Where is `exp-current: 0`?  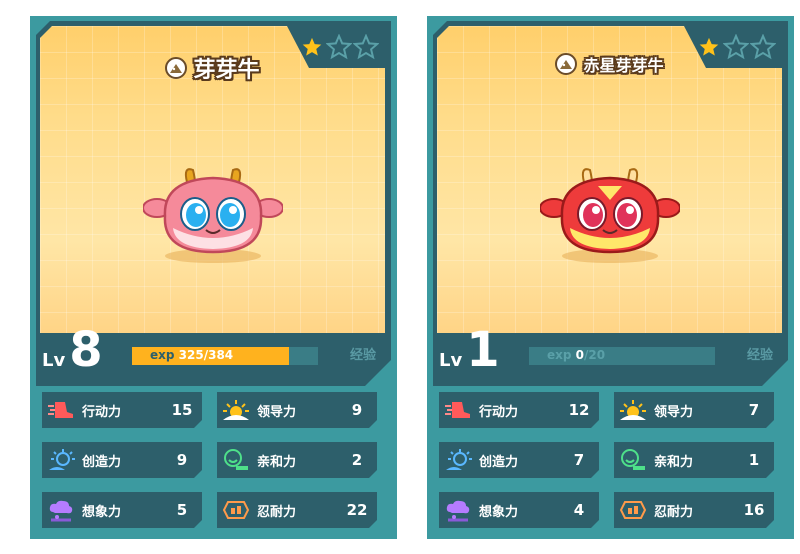
exp-current: 0 is located at coordinates (580, 355).